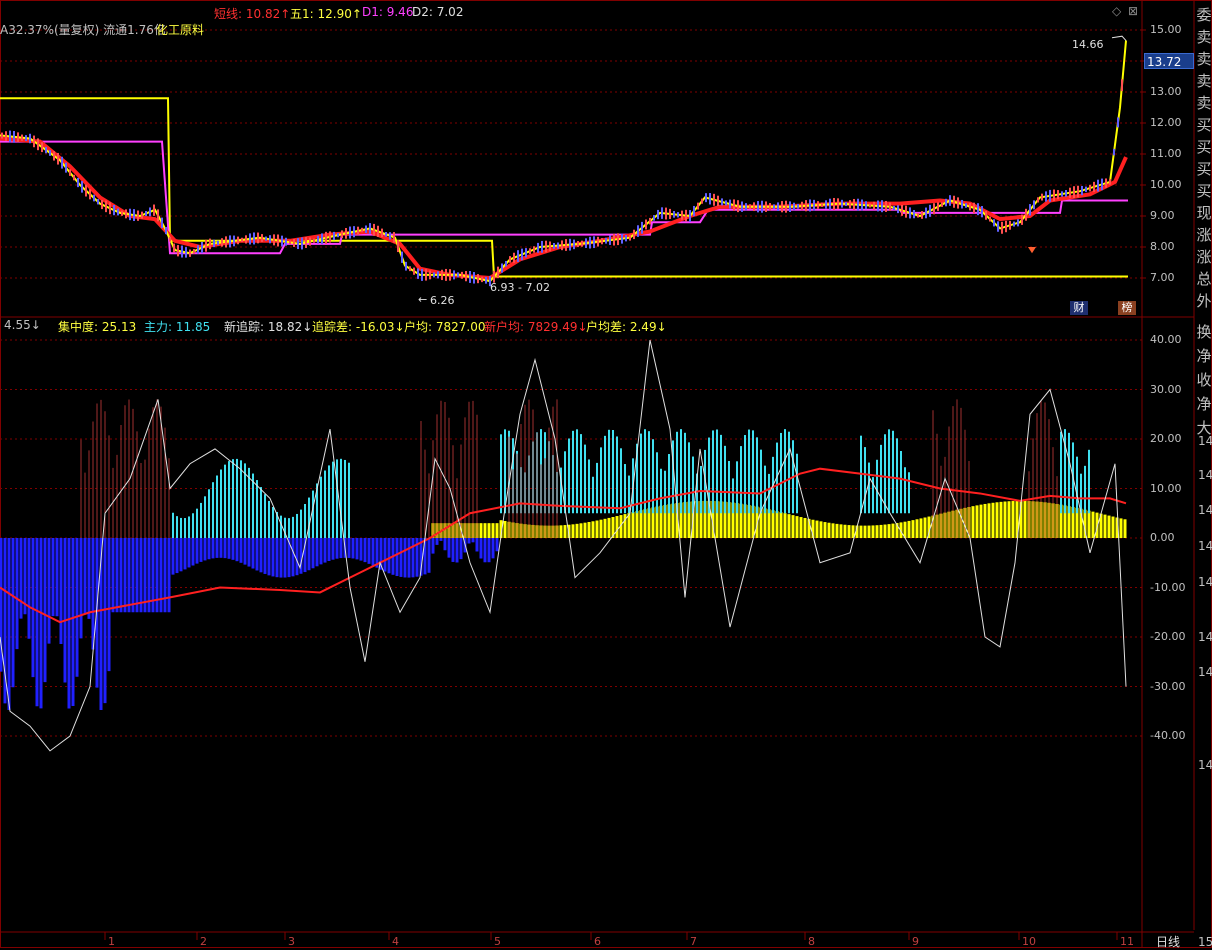  Describe the element at coordinates (1119, 38) in the screenshot. I see `high-pointer` at that location.